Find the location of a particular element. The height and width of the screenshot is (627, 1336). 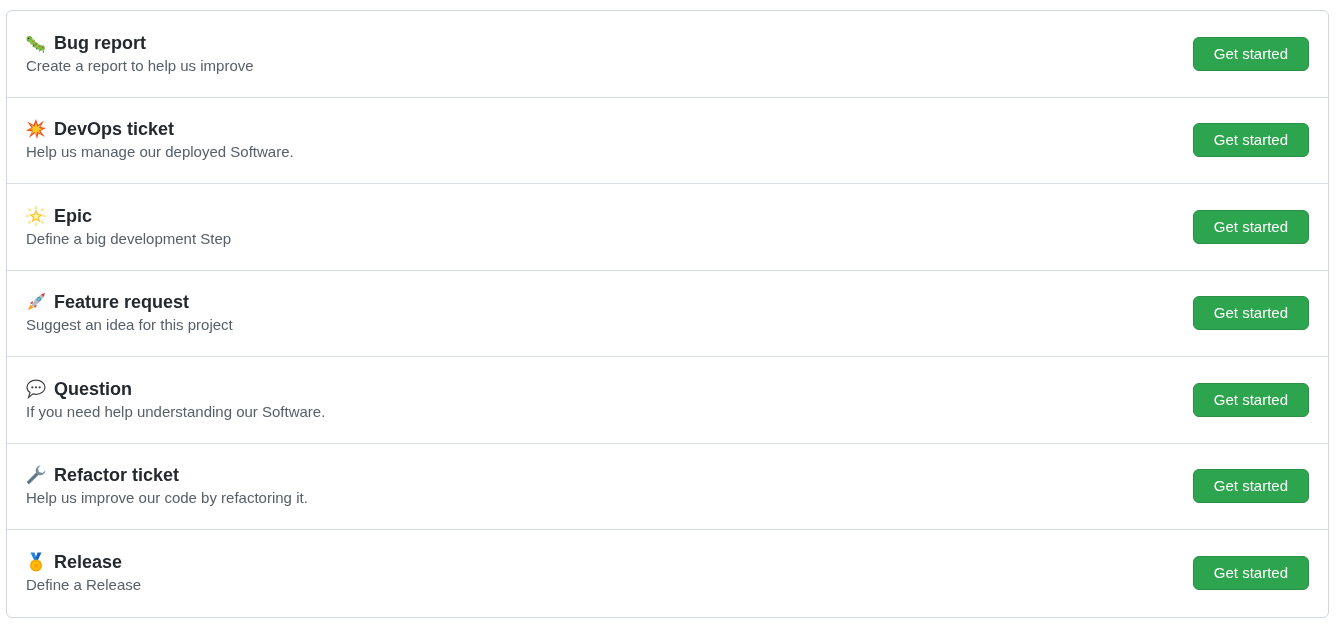

template-title: Release is located at coordinates (88, 562).